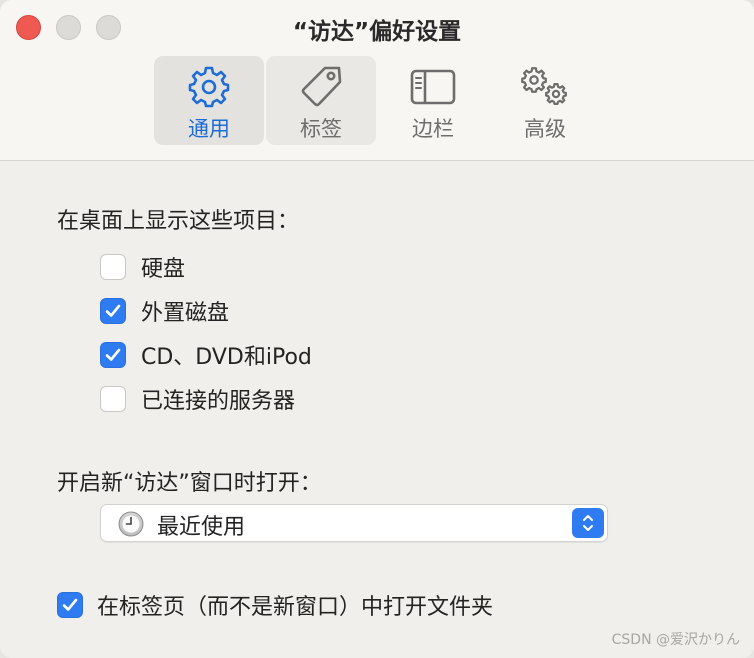  What do you see at coordinates (354, 523) in the screenshot?
I see `new-window-target-popup: 最近使用` at bounding box center [354, 523].